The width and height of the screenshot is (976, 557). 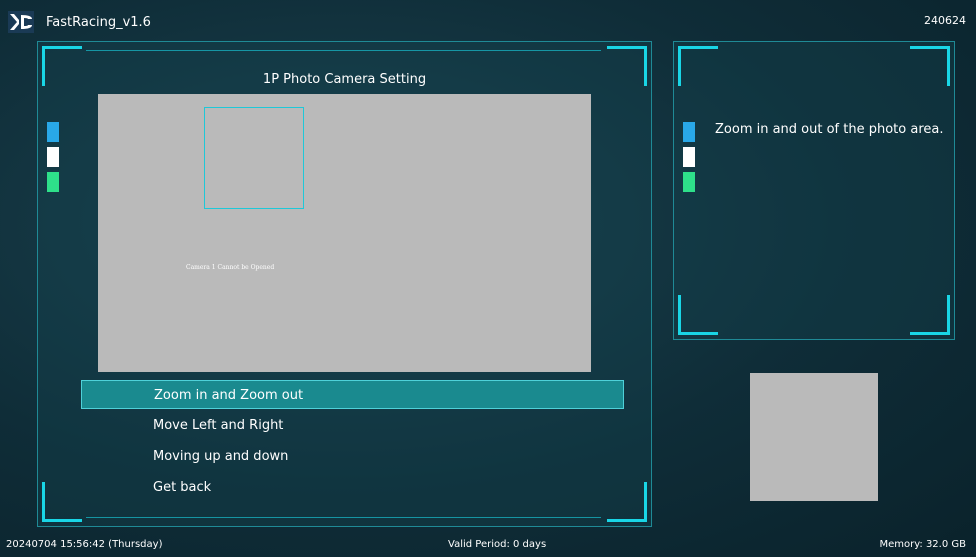 What do you see at coordinates (344, 79) in the screenshot?
I see `panel-title: 1P Photo Camera Setting` at bounding box center [344, 79].